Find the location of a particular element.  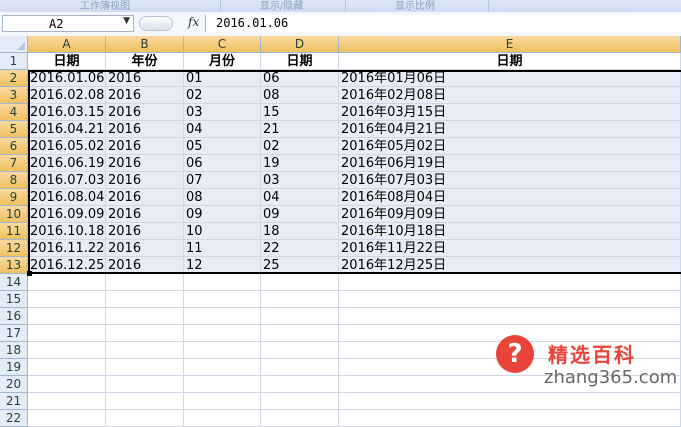

row-header-7: 7 is located at coordinates (14, 163).